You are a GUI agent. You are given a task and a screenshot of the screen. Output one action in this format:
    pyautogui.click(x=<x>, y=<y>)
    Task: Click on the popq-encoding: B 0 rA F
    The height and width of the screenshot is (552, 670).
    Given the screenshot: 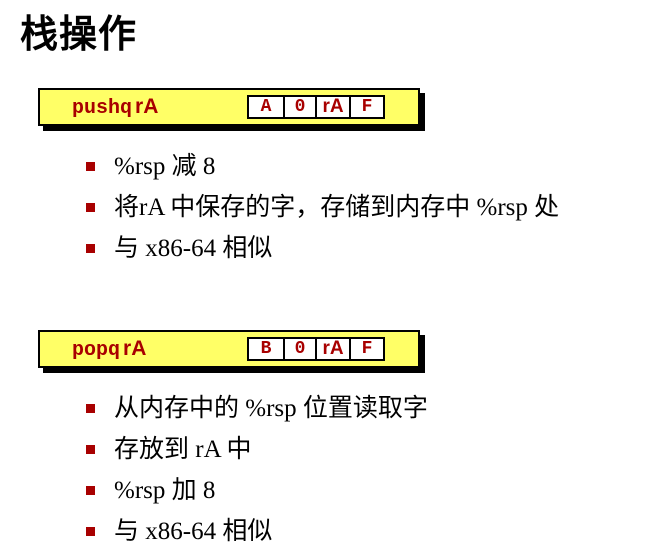 What is the action you would take?
    pyautogui.click(x=316, y=349)
    